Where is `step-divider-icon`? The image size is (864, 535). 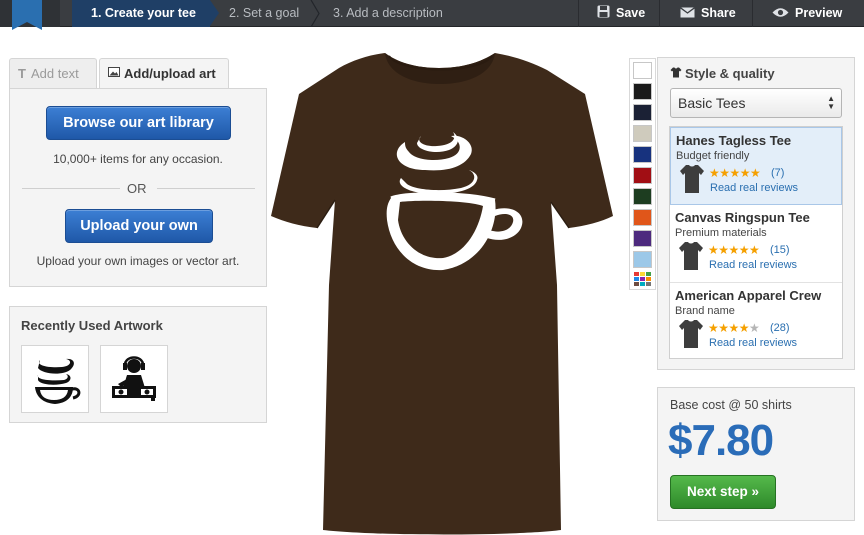
step-divider-icon is located at coordinates (315, 13).